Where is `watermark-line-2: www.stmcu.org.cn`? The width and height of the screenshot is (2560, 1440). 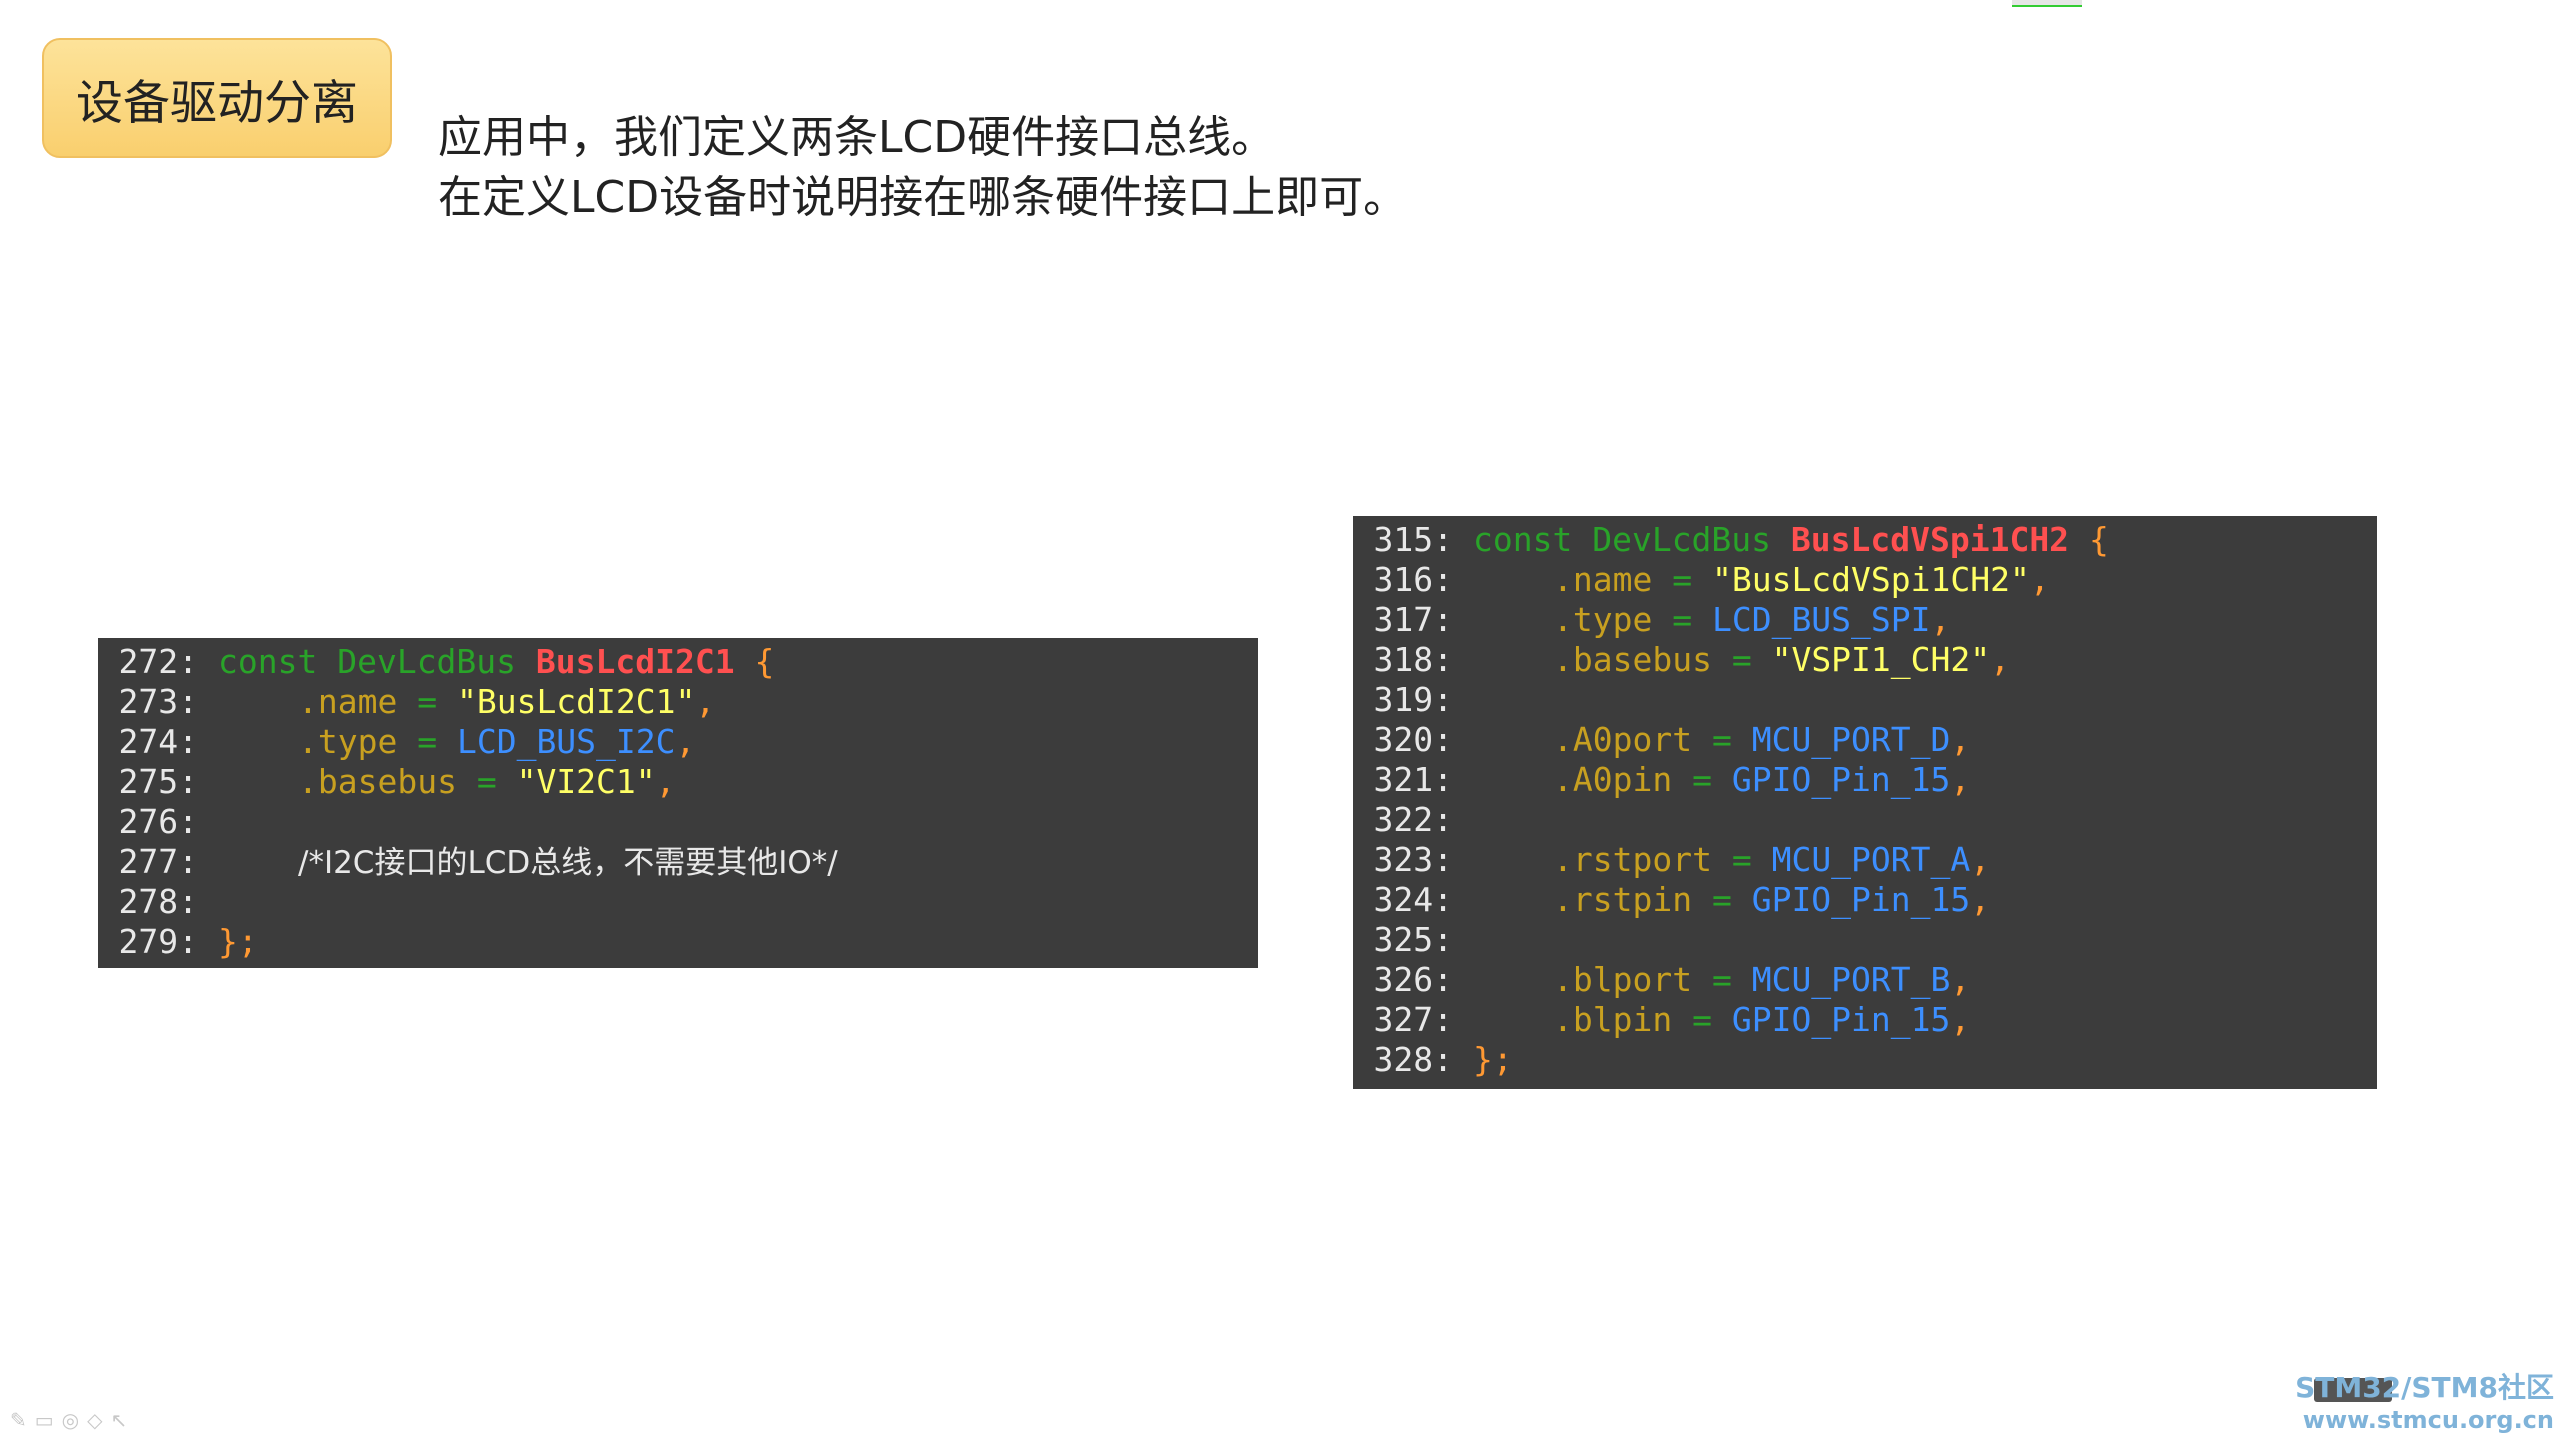
watermark-line-2: www.stmcu.org.cn is located at coordinates (2428, 1420).